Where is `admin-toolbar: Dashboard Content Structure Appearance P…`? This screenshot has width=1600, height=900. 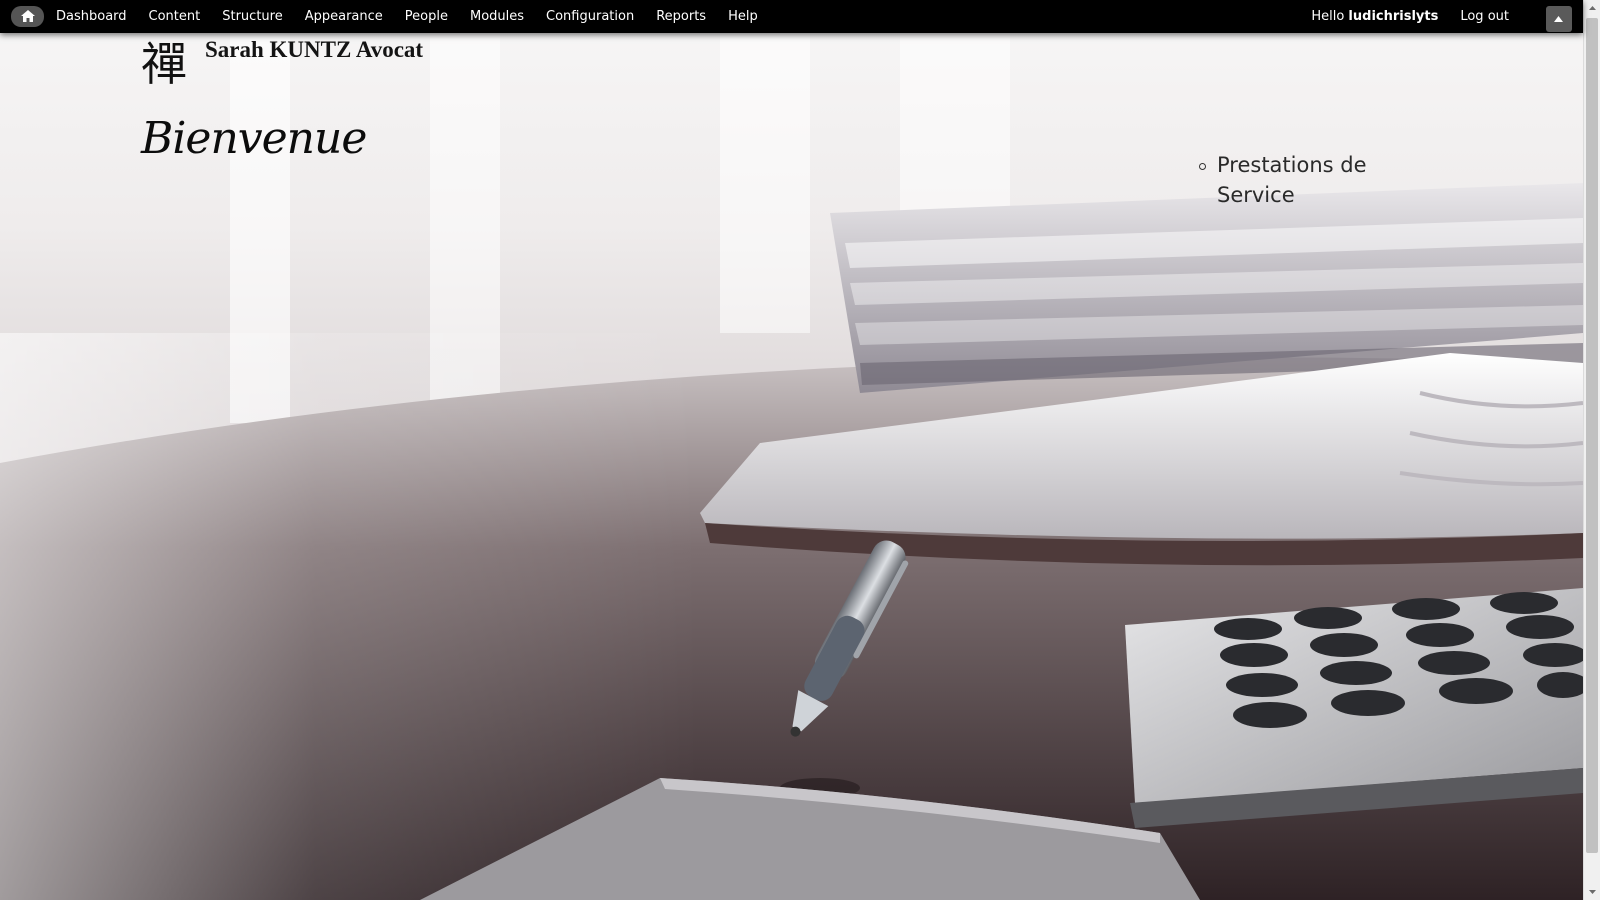 admin-toolbar: Dashboard Content Structure Appearance P… is located at coordinates (791, 16).